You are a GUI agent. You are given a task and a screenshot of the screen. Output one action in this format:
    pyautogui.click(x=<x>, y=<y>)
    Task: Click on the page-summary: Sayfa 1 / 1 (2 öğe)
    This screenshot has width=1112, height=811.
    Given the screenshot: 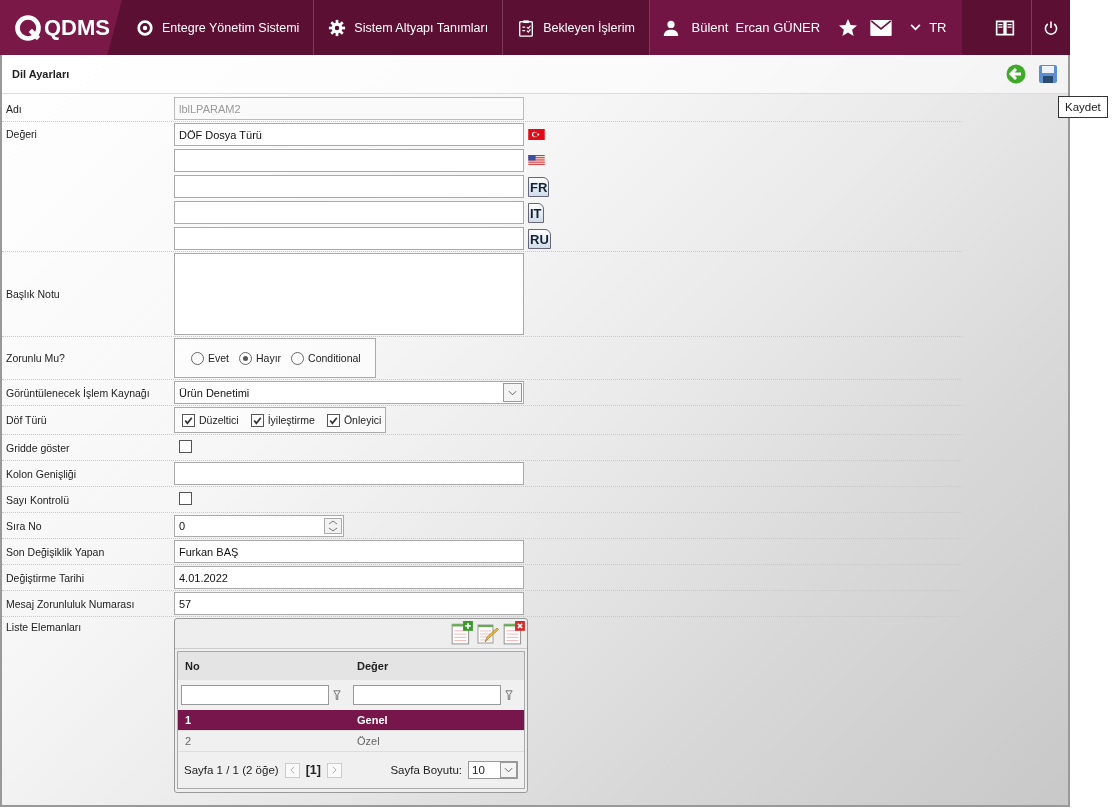 What is the action you would take?
    pyautogui.click(x=231, y=770)
    